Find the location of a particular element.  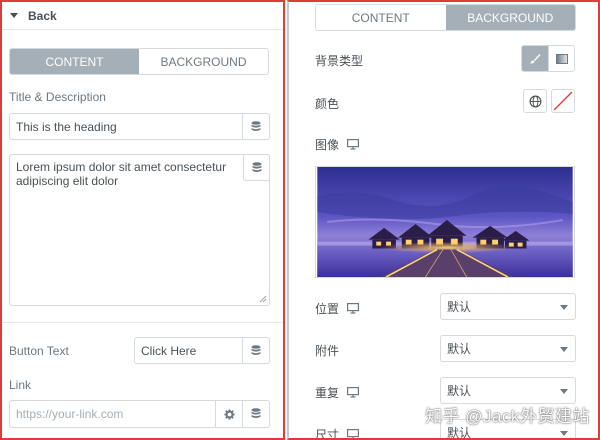

position-text: 位置 is located at coordinates (327, 309).